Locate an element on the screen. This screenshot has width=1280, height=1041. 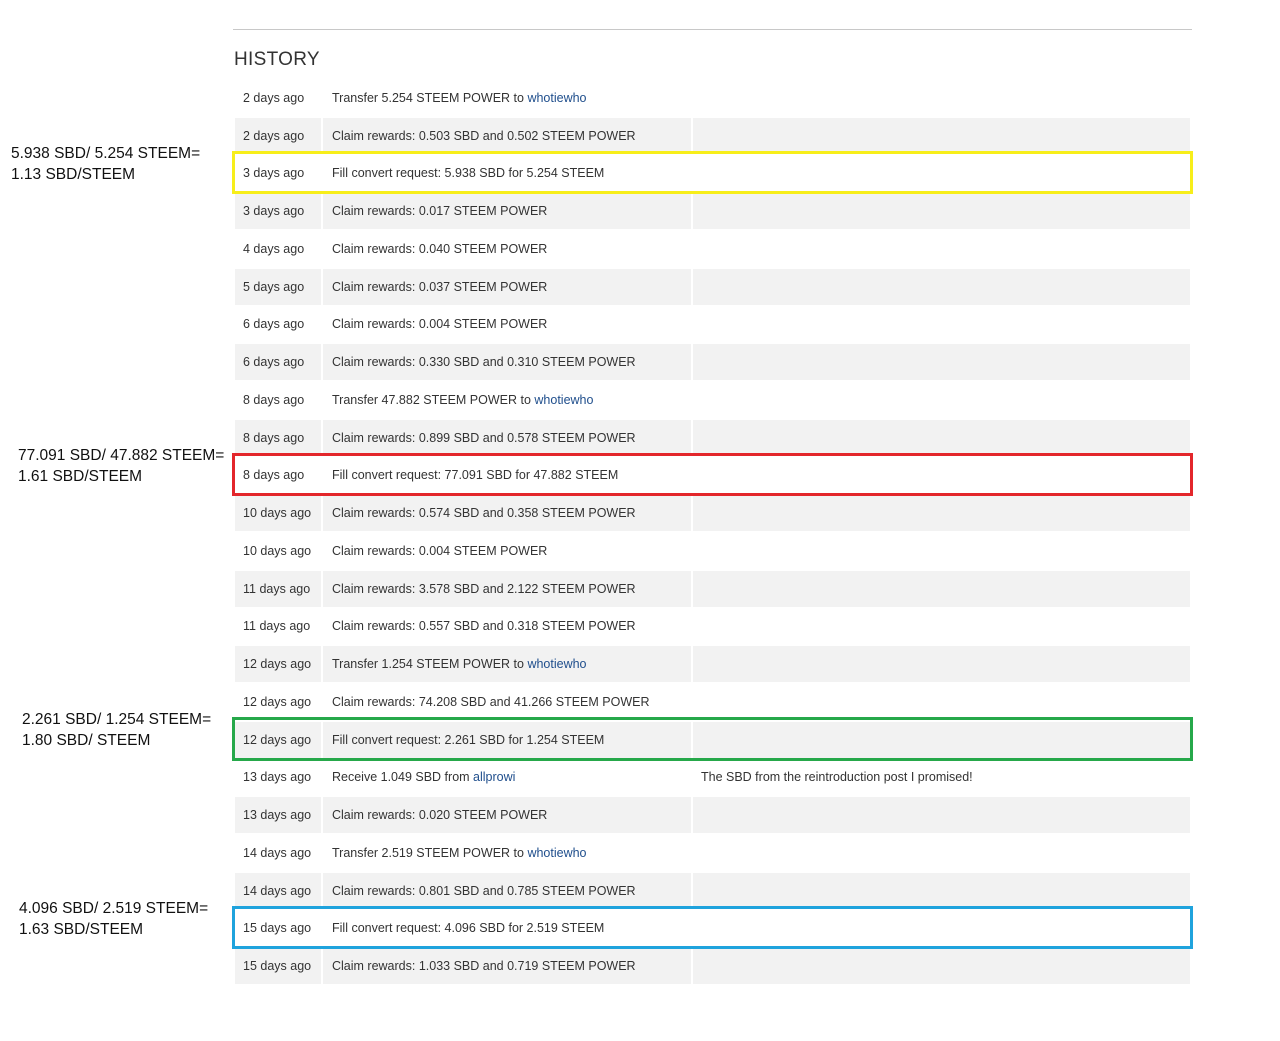
history-heading: HISTORY is located at coordinates (277, 59).